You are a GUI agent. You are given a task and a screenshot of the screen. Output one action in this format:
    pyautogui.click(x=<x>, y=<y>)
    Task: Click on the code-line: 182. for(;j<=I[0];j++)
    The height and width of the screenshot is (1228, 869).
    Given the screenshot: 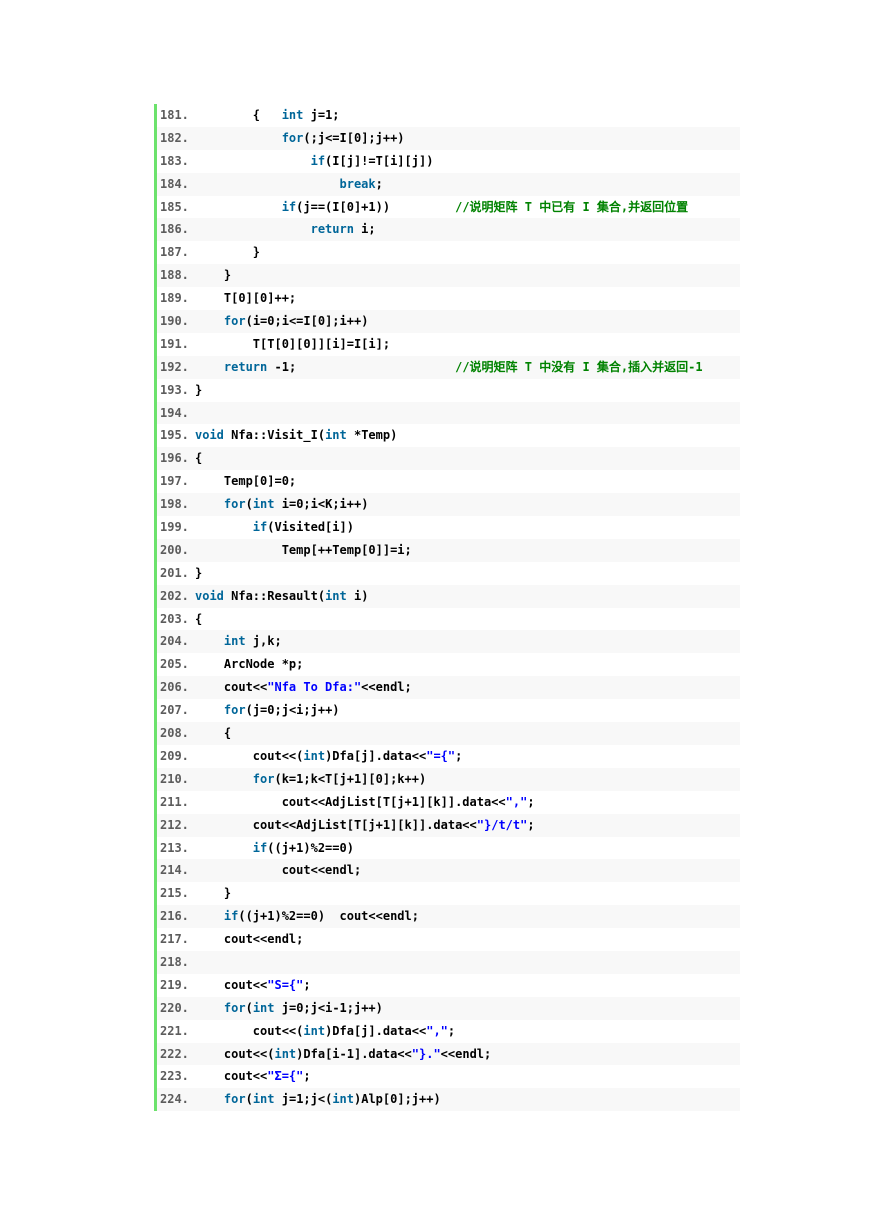 What is the action you would take?
    pyautogui.click(x=448, y=138)
    